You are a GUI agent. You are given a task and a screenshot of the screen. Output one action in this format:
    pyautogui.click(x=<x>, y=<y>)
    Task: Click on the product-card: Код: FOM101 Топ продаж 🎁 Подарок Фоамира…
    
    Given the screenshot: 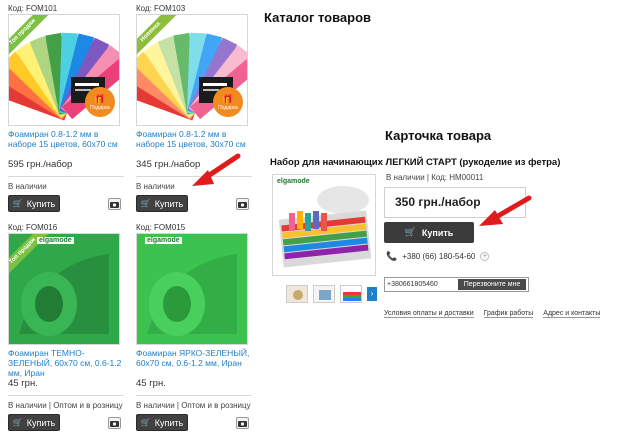 What is the action you would take?
    pyautogui.click(x=66, y=108)
    